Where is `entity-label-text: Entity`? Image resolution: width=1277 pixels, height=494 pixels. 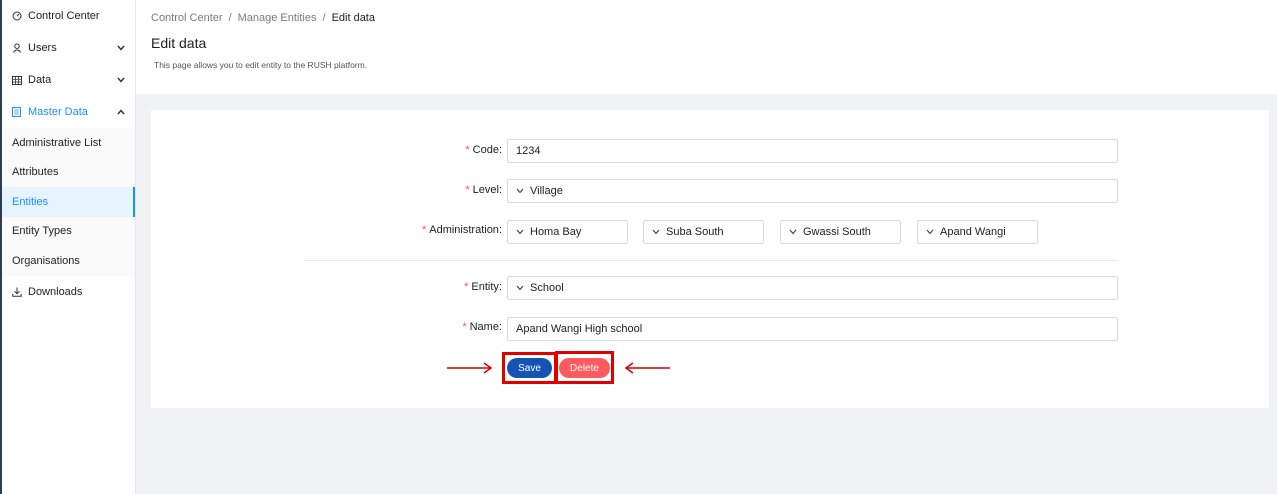 entity-label-text: Entity is located at coordinates (485, 287).